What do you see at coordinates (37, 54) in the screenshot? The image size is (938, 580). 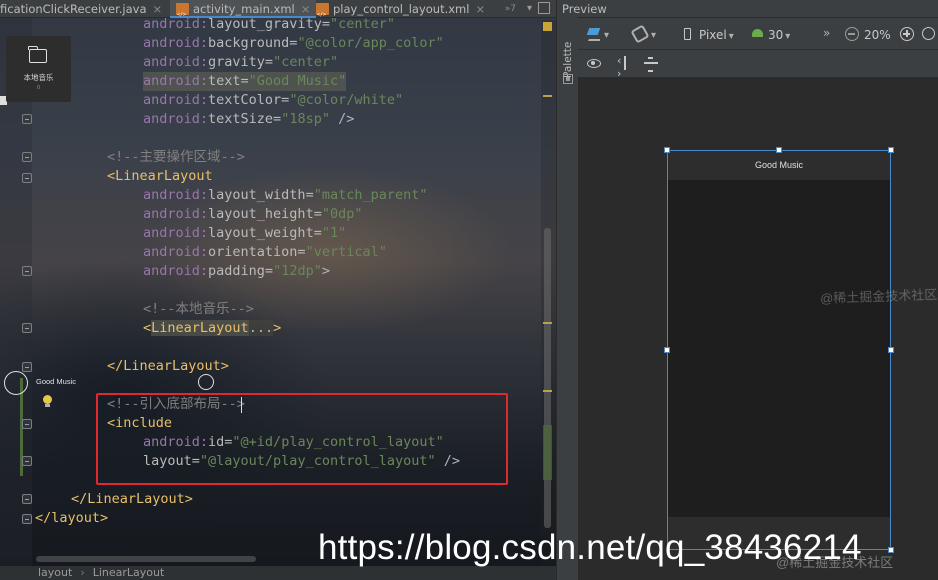 I see `folder-icon` at bounding box center [37, 54].